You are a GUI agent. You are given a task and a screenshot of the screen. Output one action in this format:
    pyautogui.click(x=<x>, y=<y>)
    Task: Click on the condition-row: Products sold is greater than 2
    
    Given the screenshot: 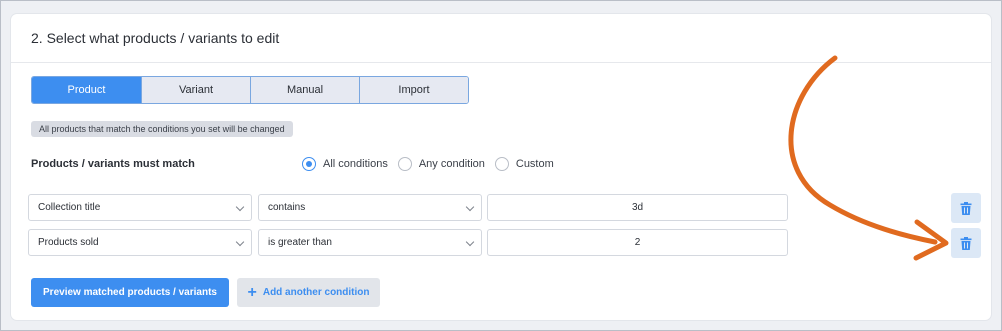 What is the action you would take?
    pyautogui.click(x=508, y=243)
    